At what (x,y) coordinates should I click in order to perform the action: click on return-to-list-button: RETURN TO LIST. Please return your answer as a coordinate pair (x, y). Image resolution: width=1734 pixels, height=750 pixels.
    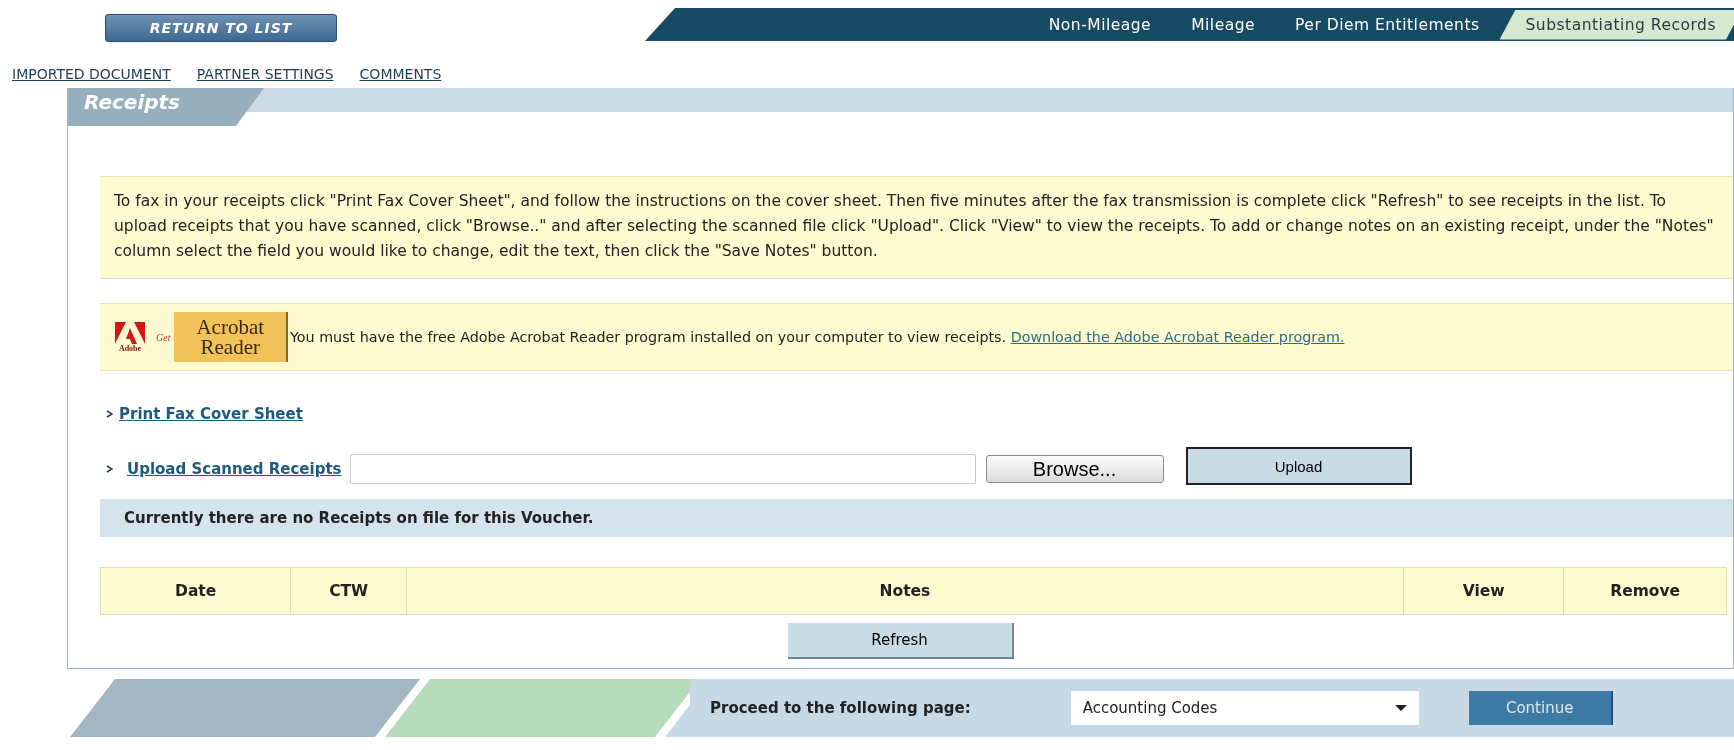
    Looking at the image, I should click on (221, 28).